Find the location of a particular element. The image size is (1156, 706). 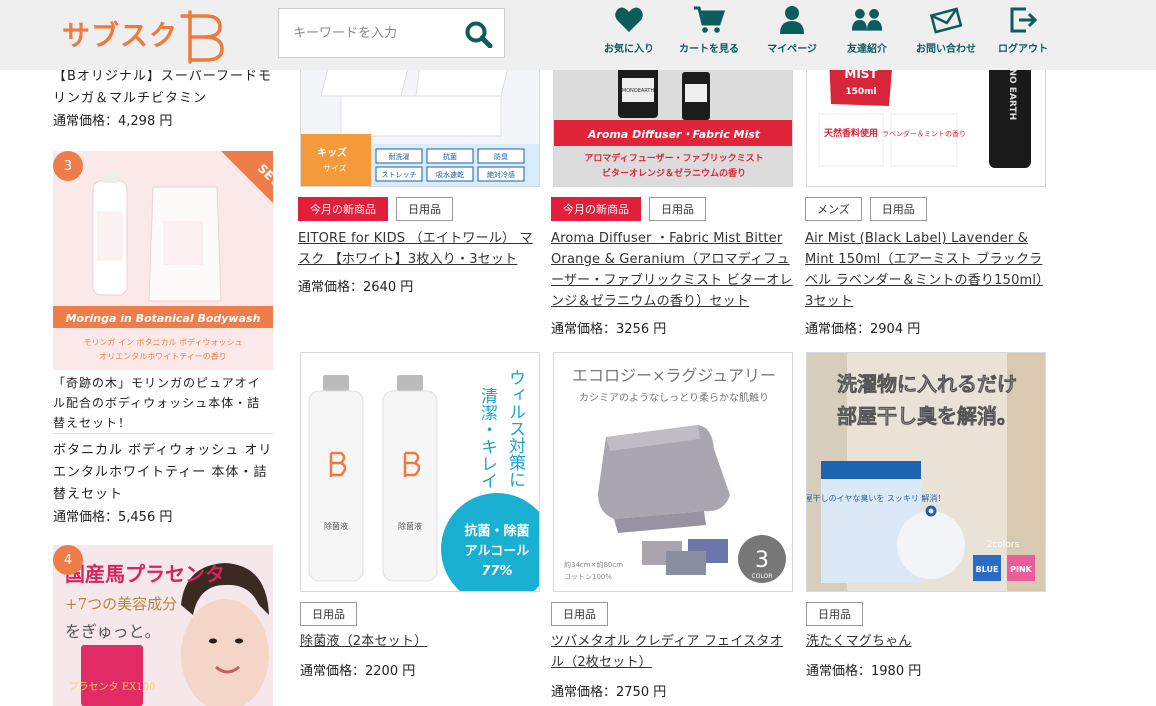

image-line3: をぎゅっと。 is located at coordinates (113, 631).